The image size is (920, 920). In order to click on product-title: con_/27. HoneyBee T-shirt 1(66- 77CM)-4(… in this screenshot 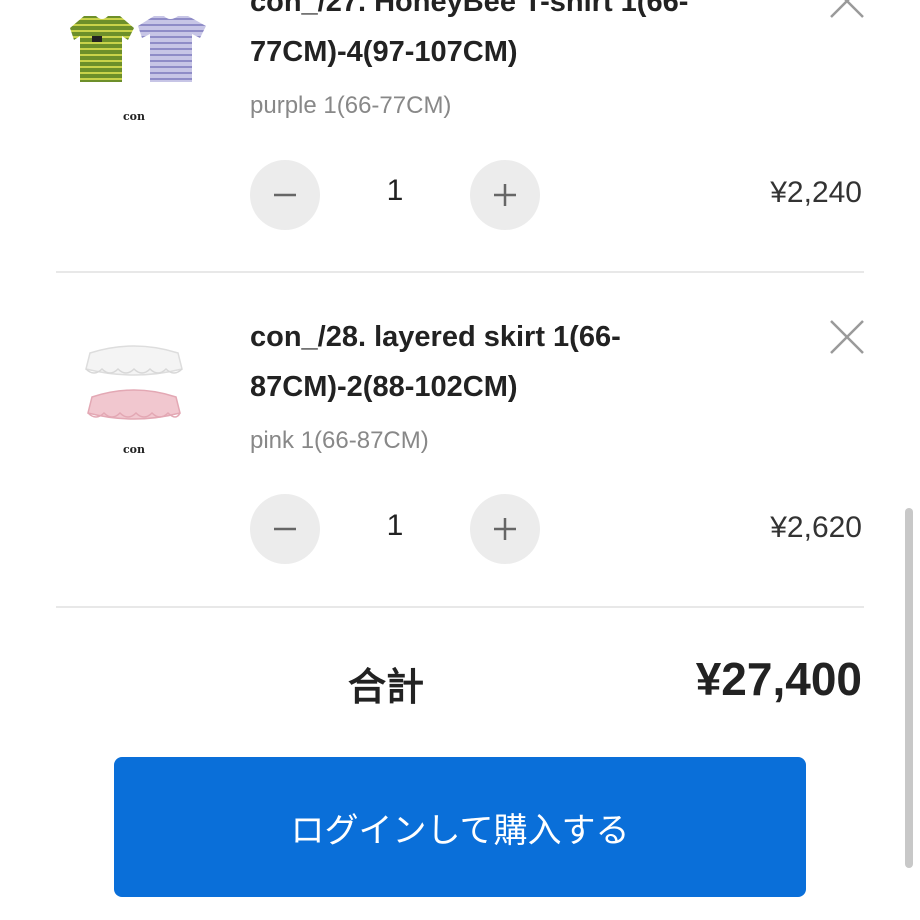, I will do `click(510, 38)`.